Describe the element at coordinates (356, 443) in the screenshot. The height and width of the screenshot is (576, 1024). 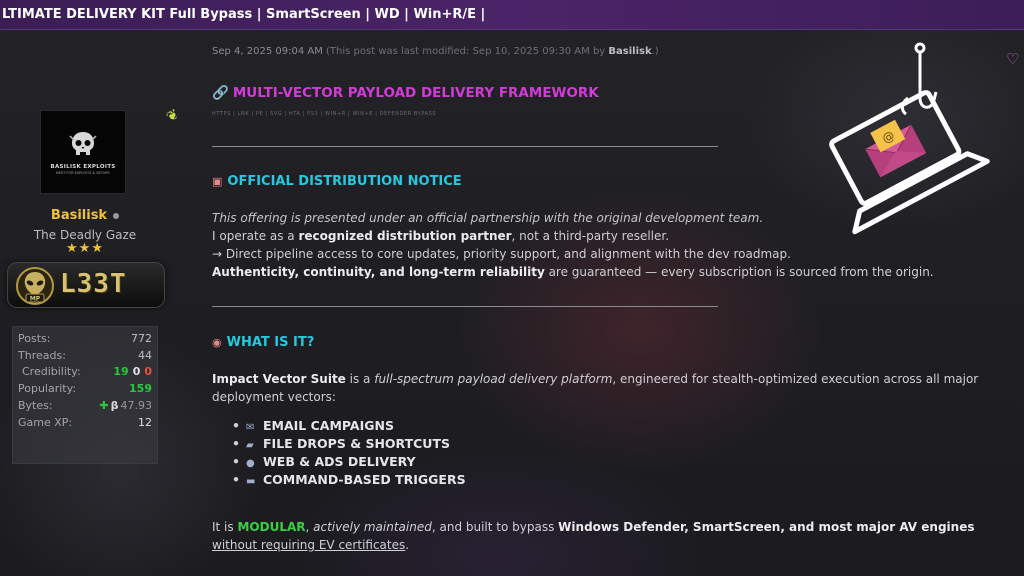
I see `list-item-label: FILE DROPS & SHORTCUTS` at that location.